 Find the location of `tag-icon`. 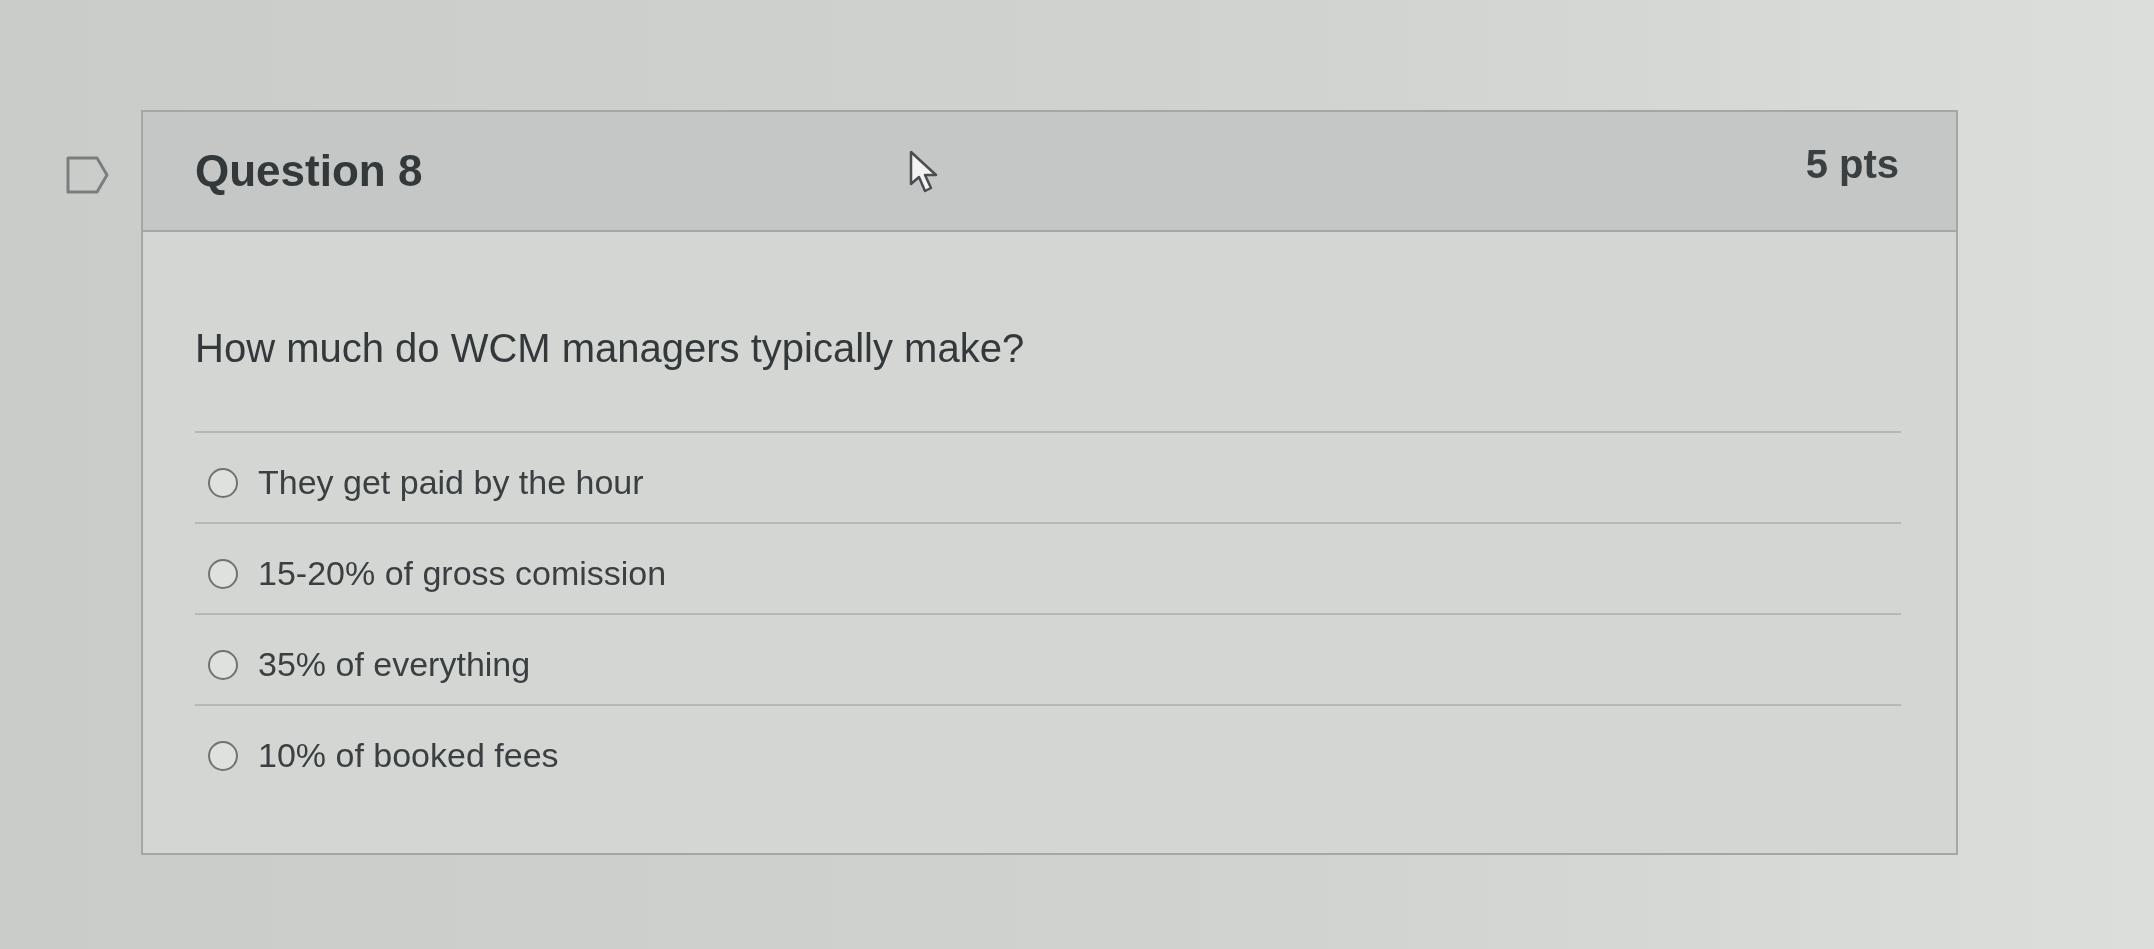

tag-icon is located at coordinates (88, 175).